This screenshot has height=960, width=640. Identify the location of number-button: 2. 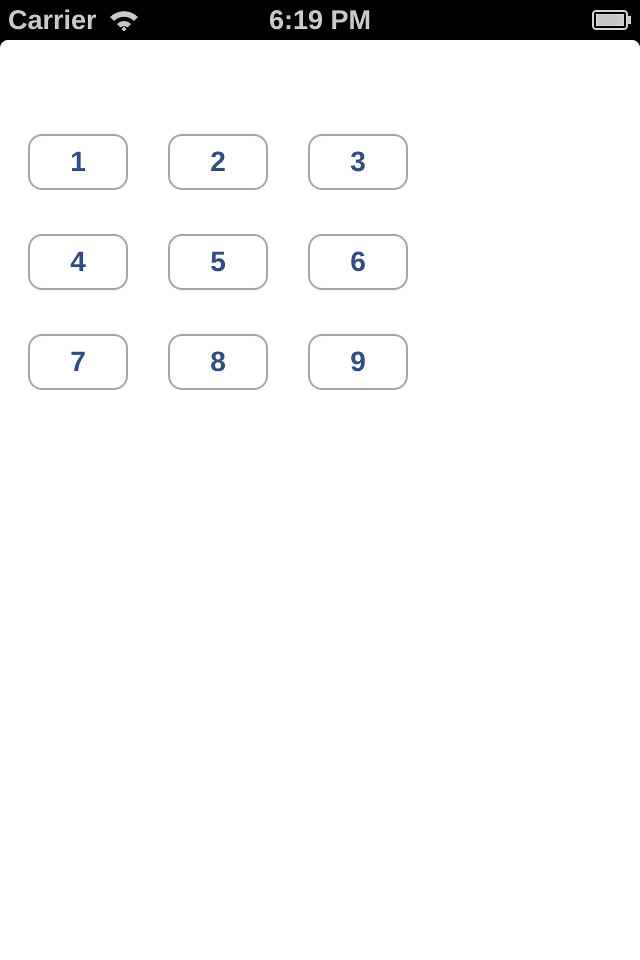
(218, 162).